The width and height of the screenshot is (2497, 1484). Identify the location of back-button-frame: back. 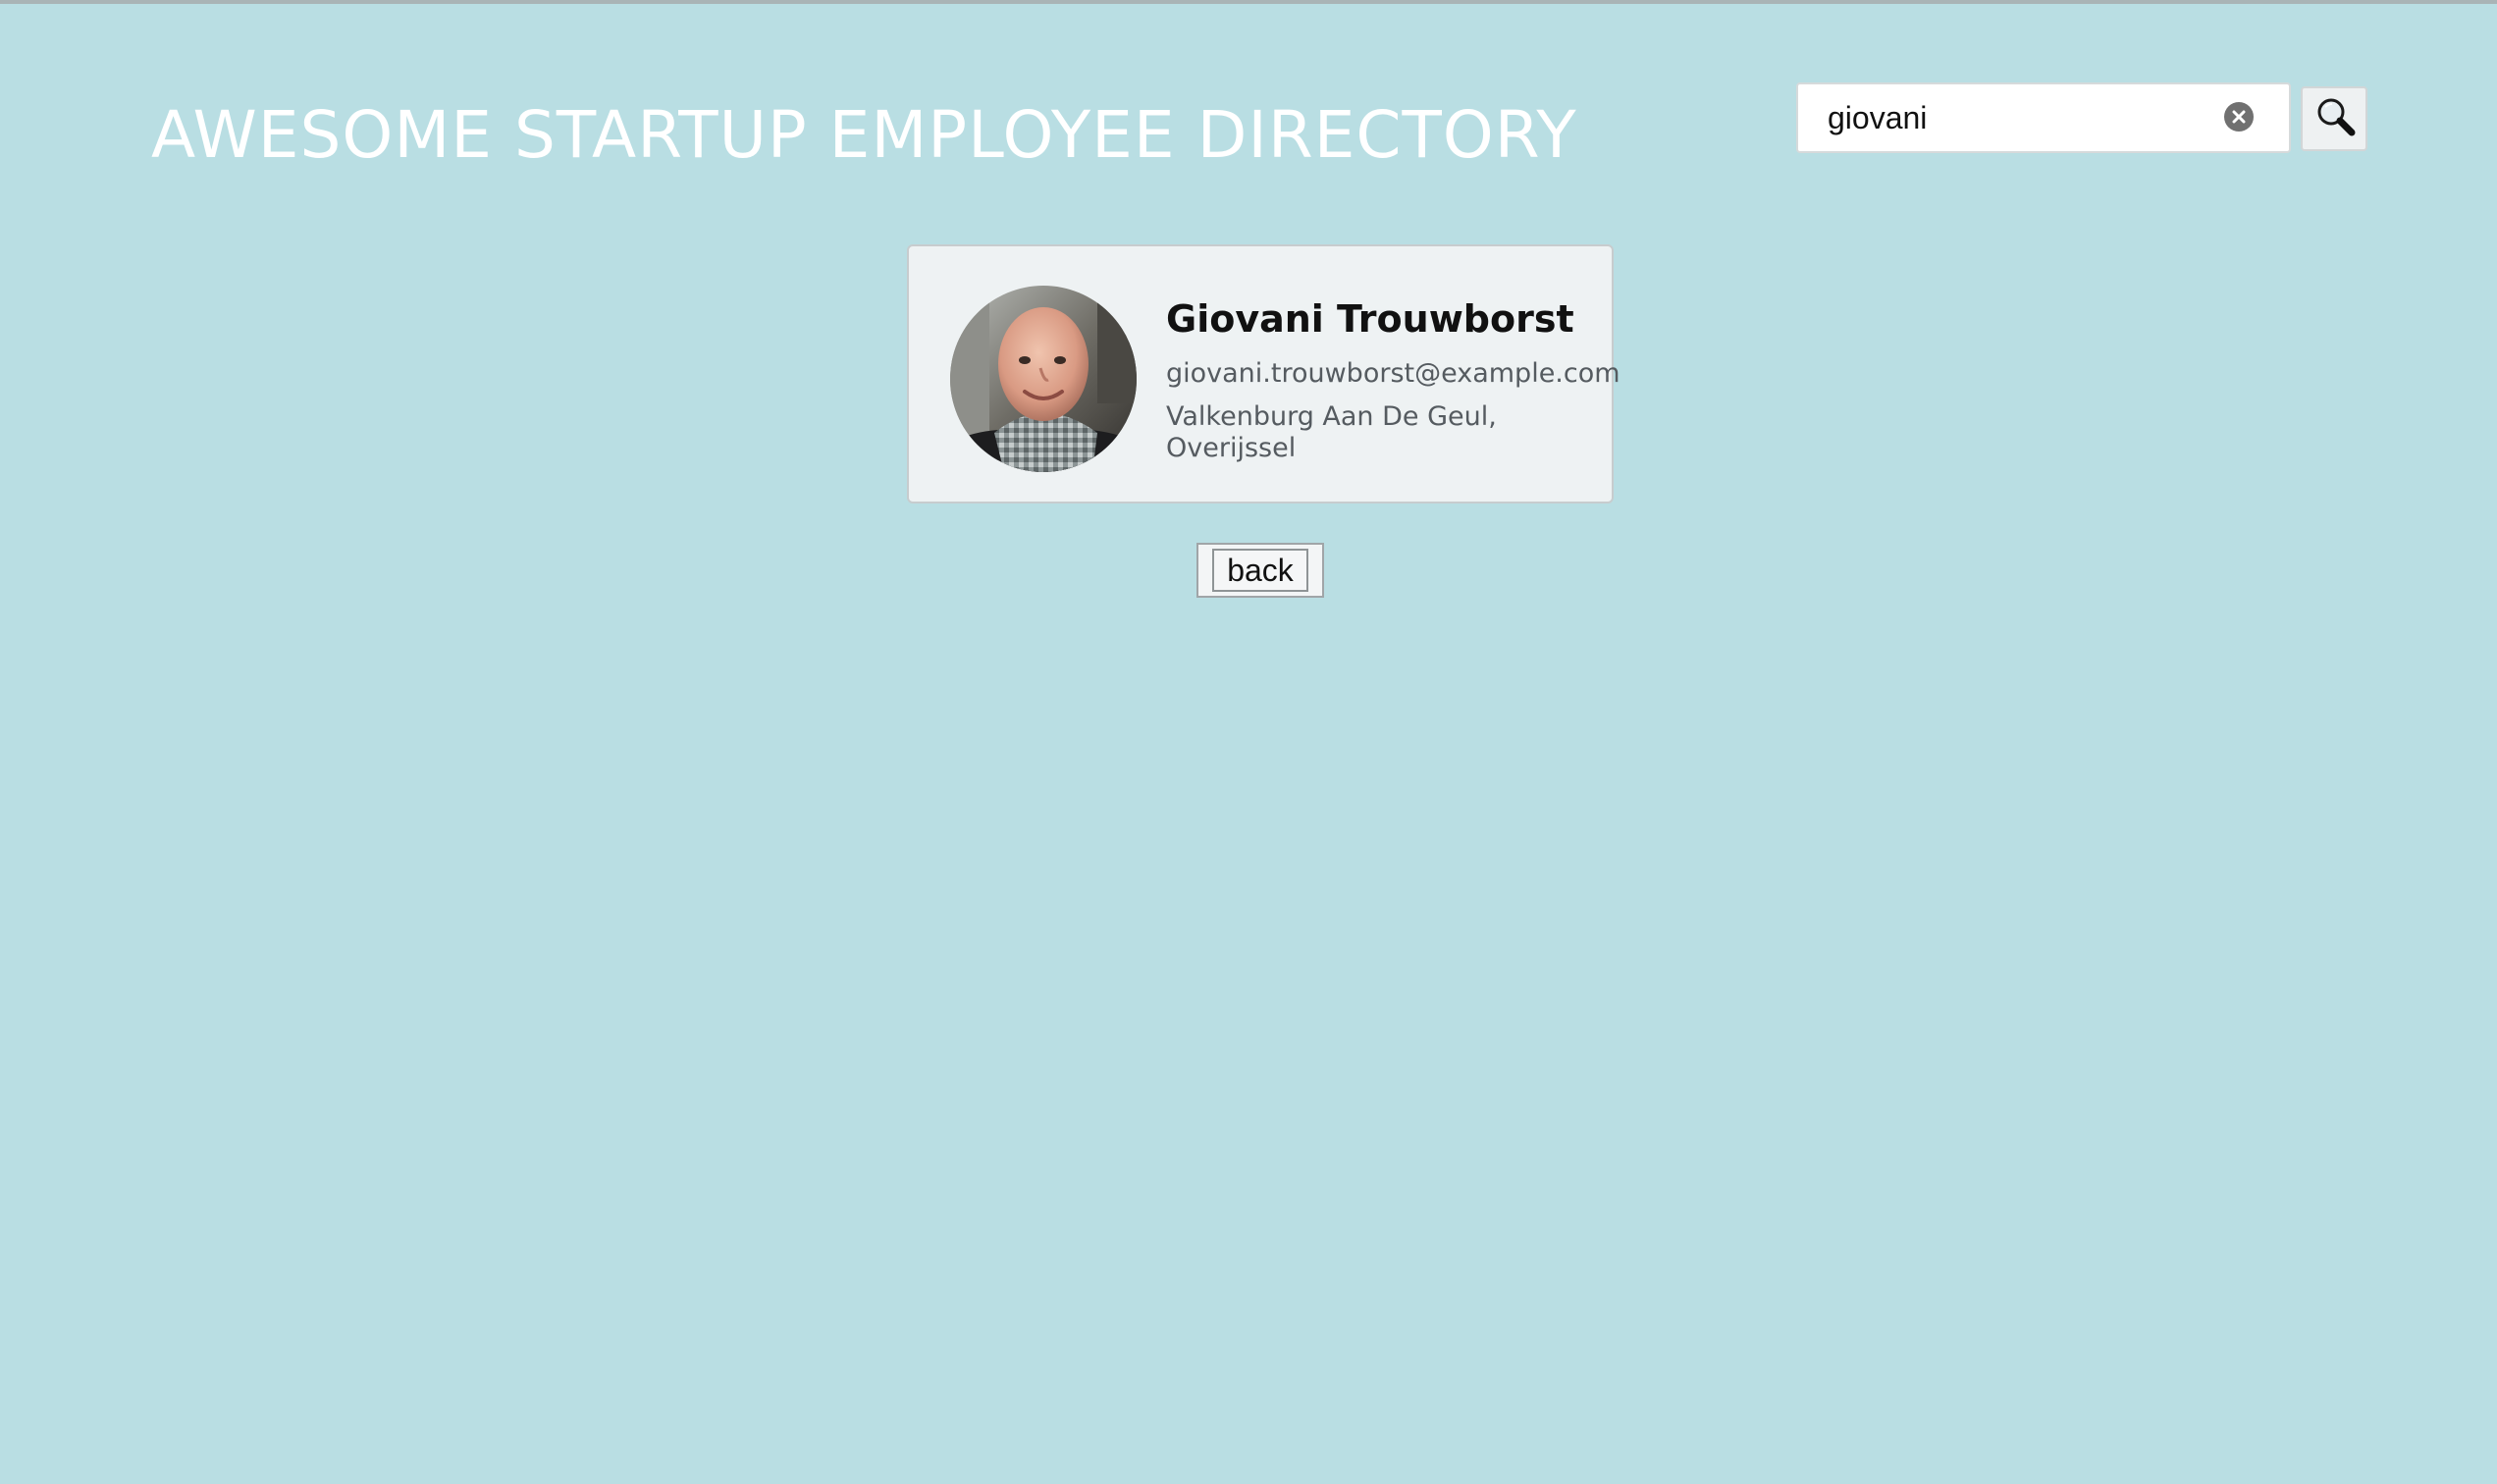
(1260, 570).